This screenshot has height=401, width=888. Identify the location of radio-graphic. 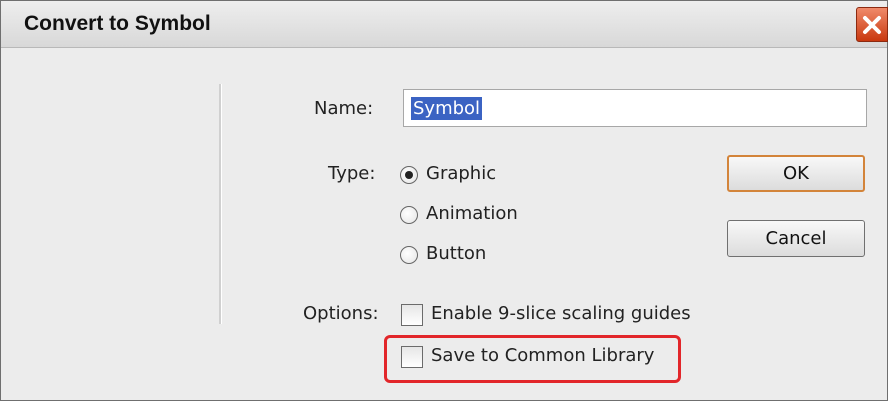
(409, 175).